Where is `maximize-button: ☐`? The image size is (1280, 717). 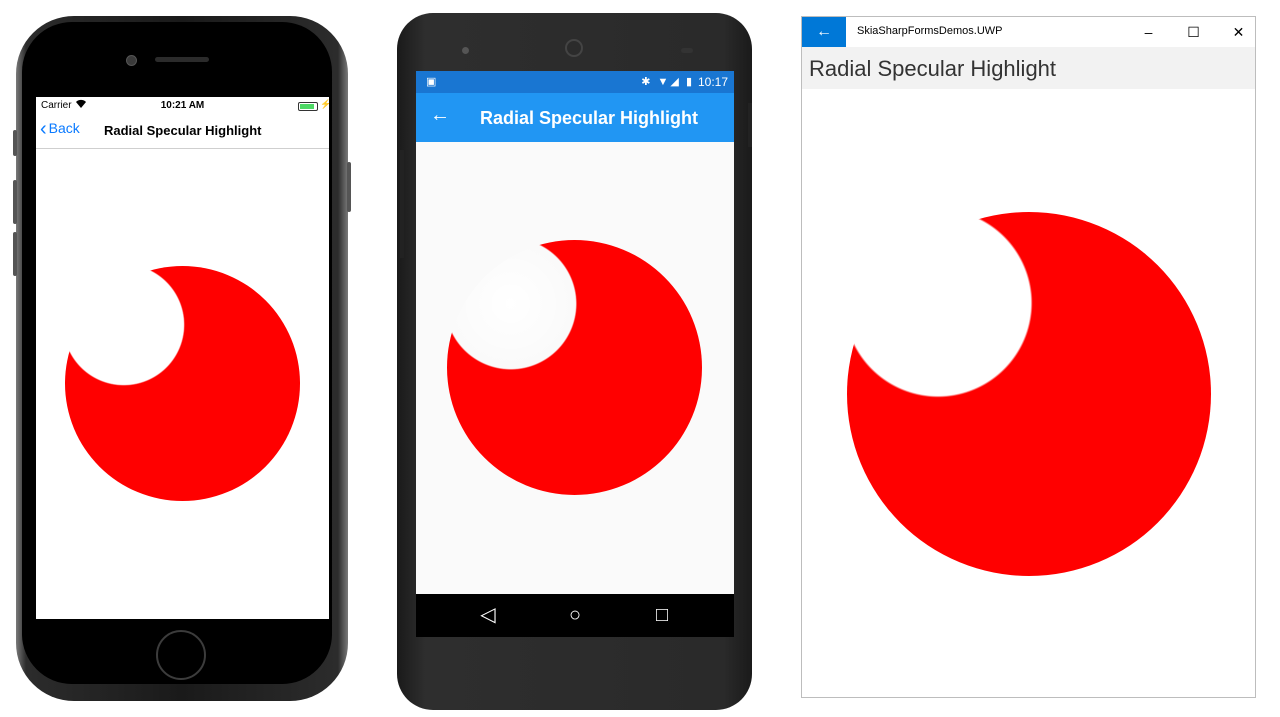
maximize-button: ☐ is located at coordinates (1193, 32).